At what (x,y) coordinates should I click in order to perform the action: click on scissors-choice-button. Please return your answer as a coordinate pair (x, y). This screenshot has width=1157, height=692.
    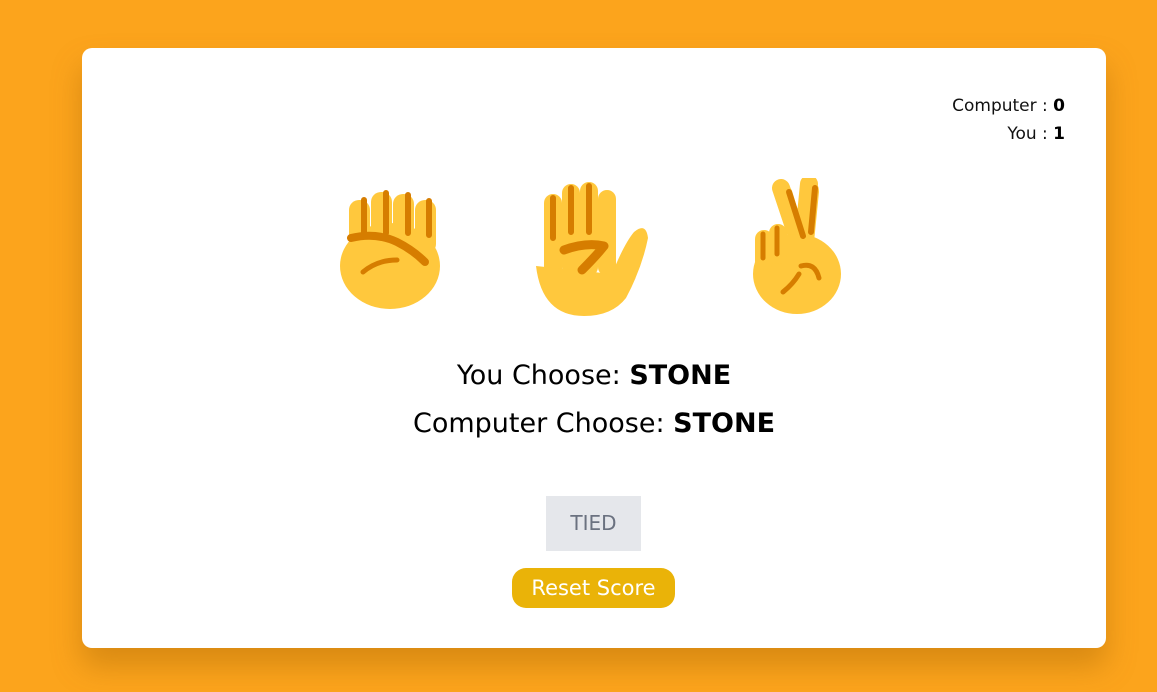
    Looking at the image, I should click on (799, 248).